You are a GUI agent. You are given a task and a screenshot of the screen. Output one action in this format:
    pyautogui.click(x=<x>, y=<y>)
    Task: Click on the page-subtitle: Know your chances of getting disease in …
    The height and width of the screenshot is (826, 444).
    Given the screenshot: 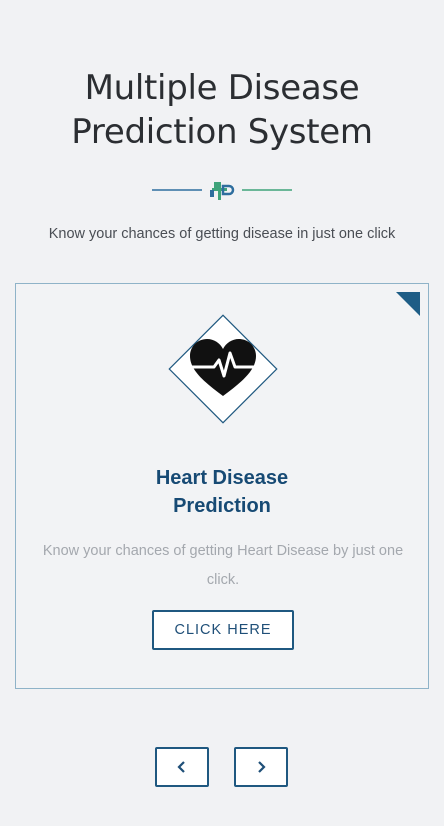 What is the action you would take?
    pyautogui.click(x=222, y=234)
    